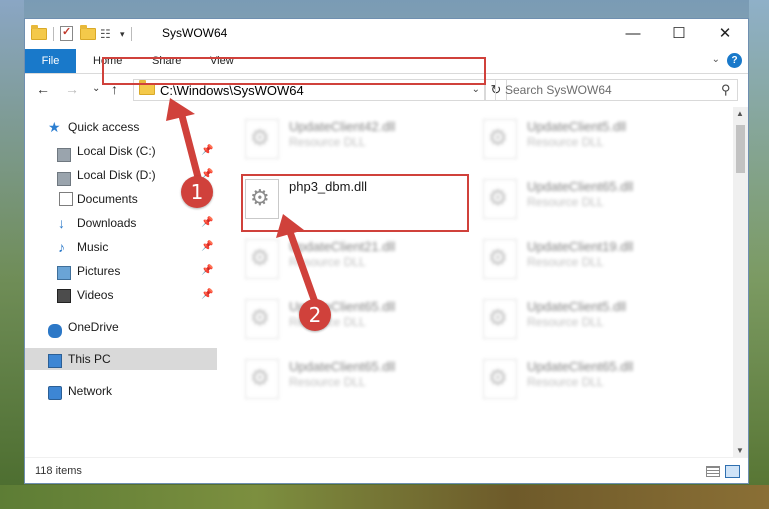 This screenshot has width=769, height=509. Describe the element at coordinates (232, 90) in the screenshot. I see `address-path: C:\Windows\SysWOW64` at that location.